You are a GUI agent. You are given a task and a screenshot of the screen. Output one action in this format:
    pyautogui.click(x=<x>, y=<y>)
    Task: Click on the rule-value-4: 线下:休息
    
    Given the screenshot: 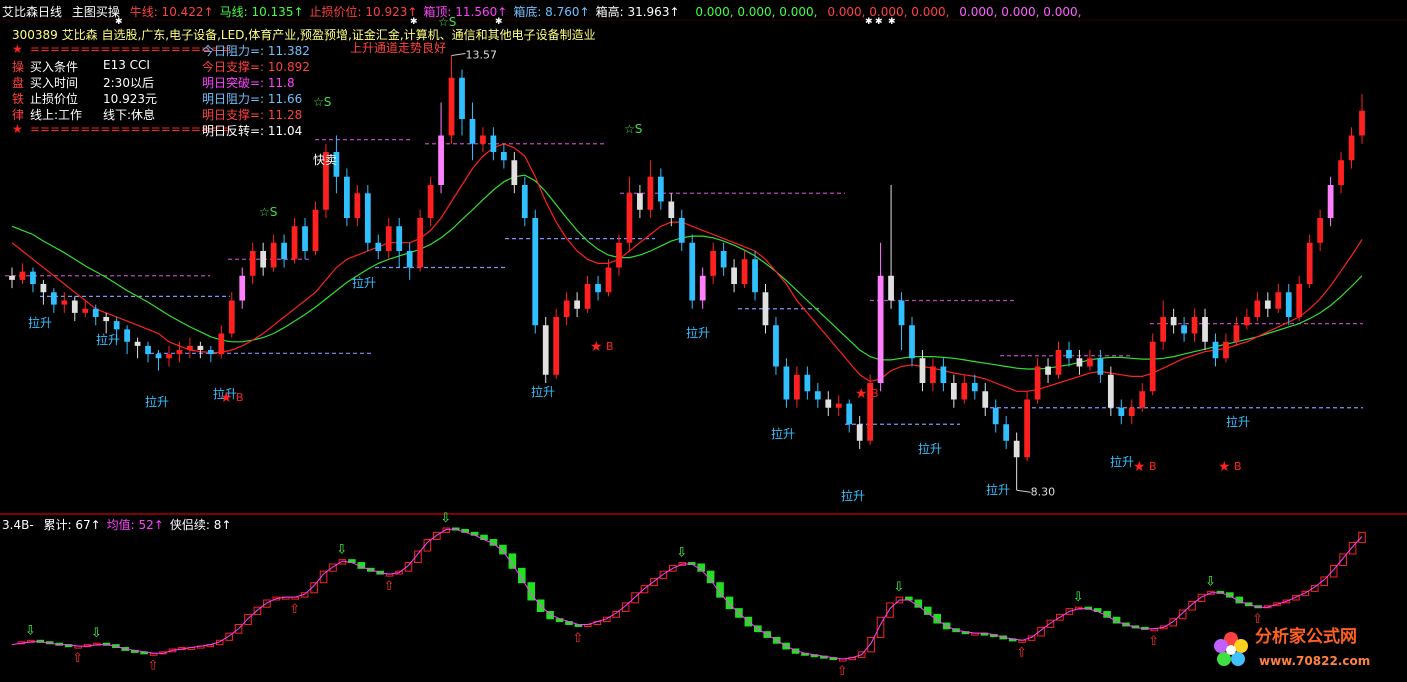 What is the action you would take?
    pyautogui.click(x=129, y=115)
    